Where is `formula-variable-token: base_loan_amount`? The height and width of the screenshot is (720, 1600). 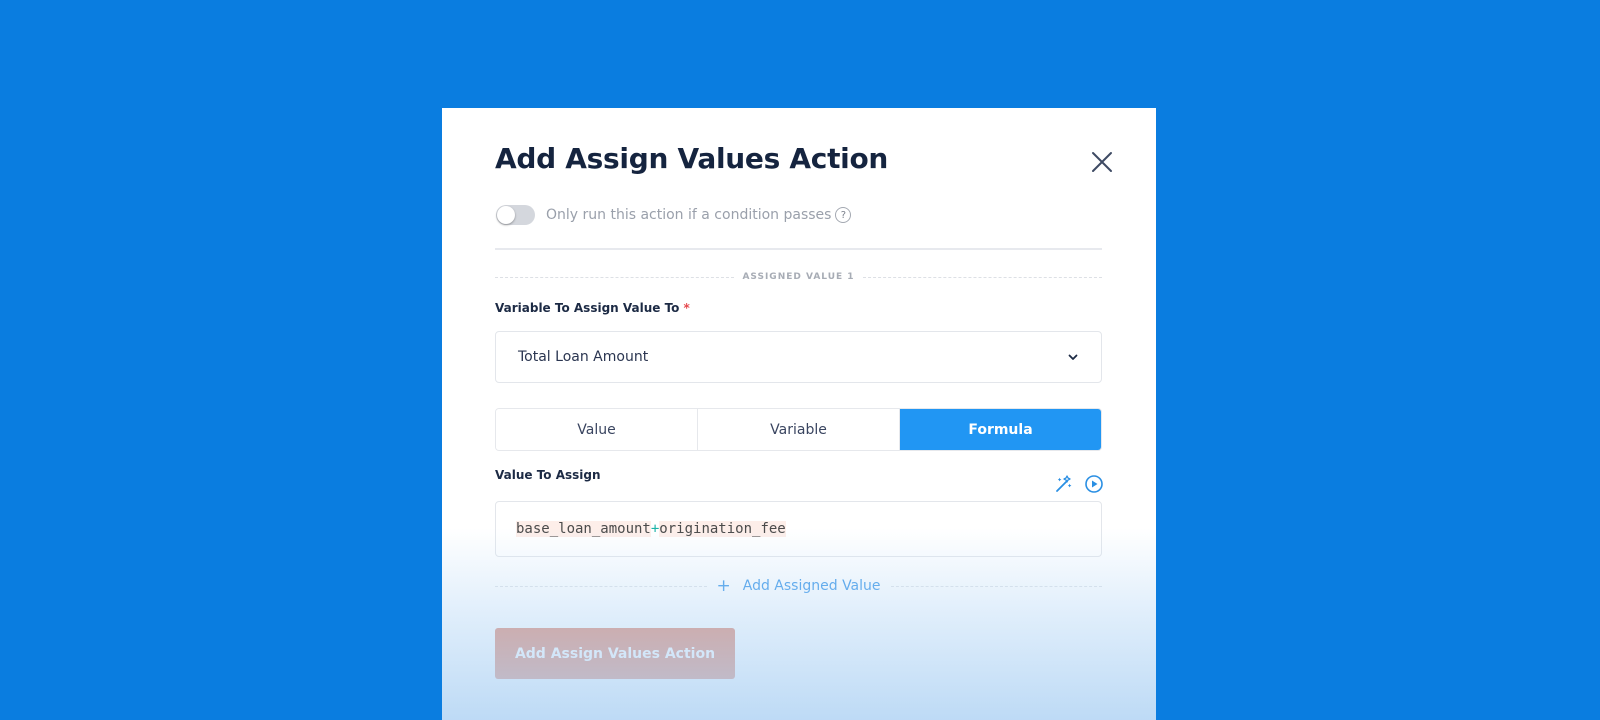 formula-variable-token: base_loan_amount is located at coordinates (583, 529).